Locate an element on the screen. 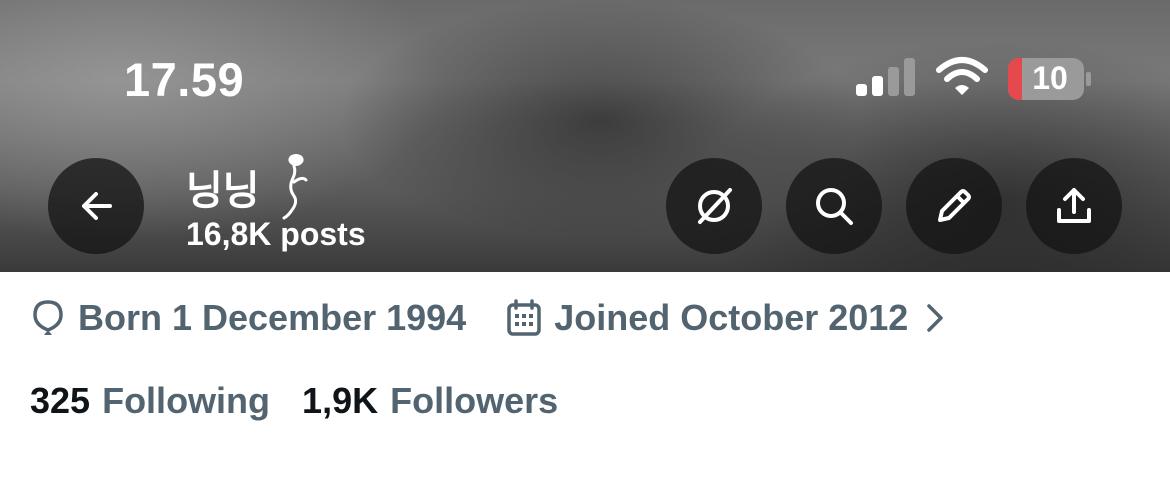 The height and width of the screenshot is (477, 1170). search-button is located at coordinates (834, 206).